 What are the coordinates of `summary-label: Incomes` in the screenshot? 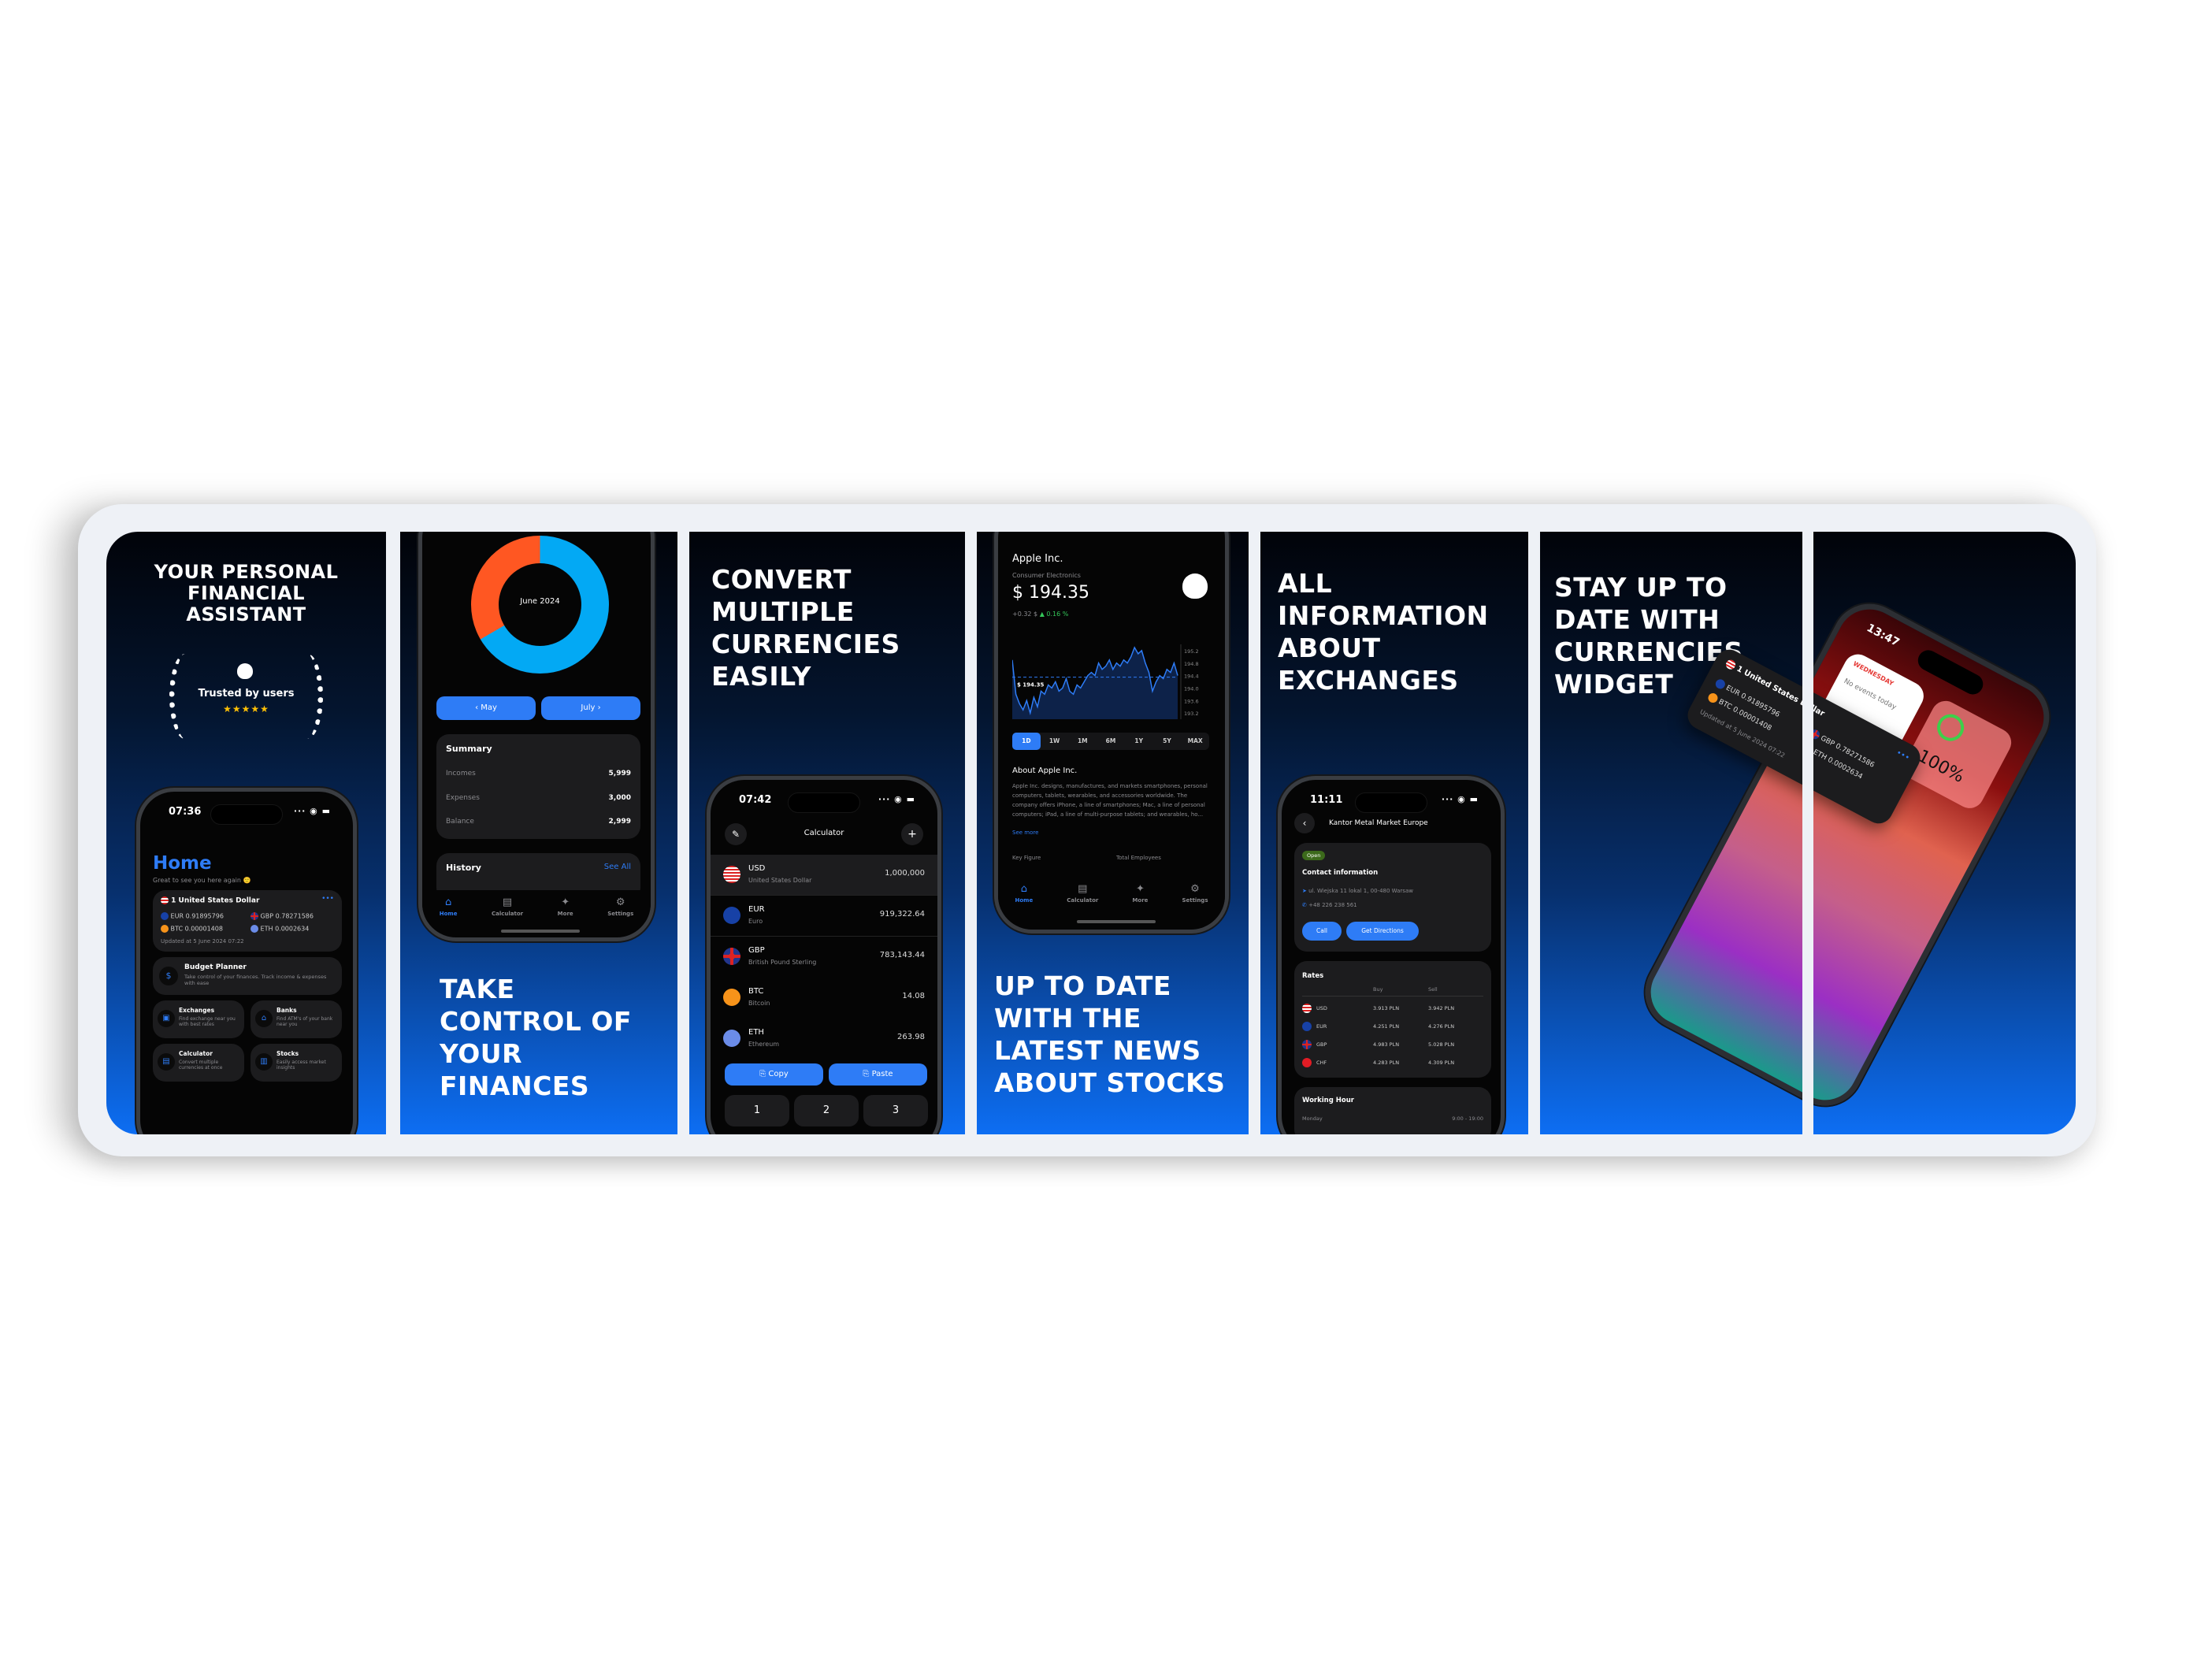 It's located at (461, 774).